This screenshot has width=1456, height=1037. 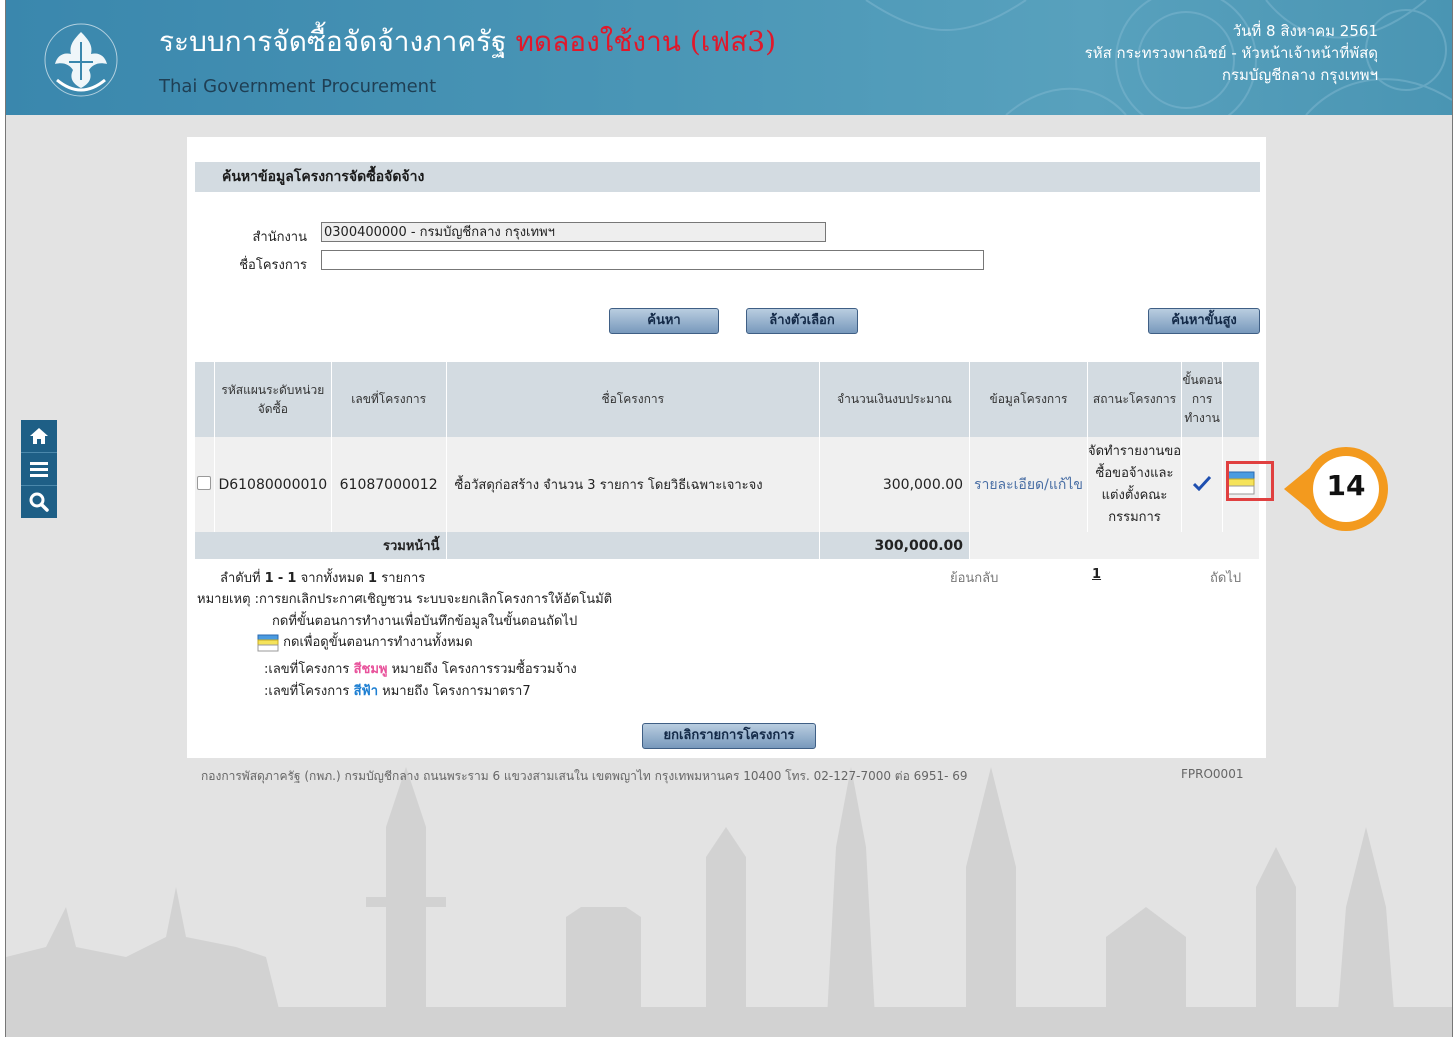 What do you see at coordinates (366, 691) in the screenshot?
I see `note-5-color: สีฟ้า` at bounding box center [366, 691].